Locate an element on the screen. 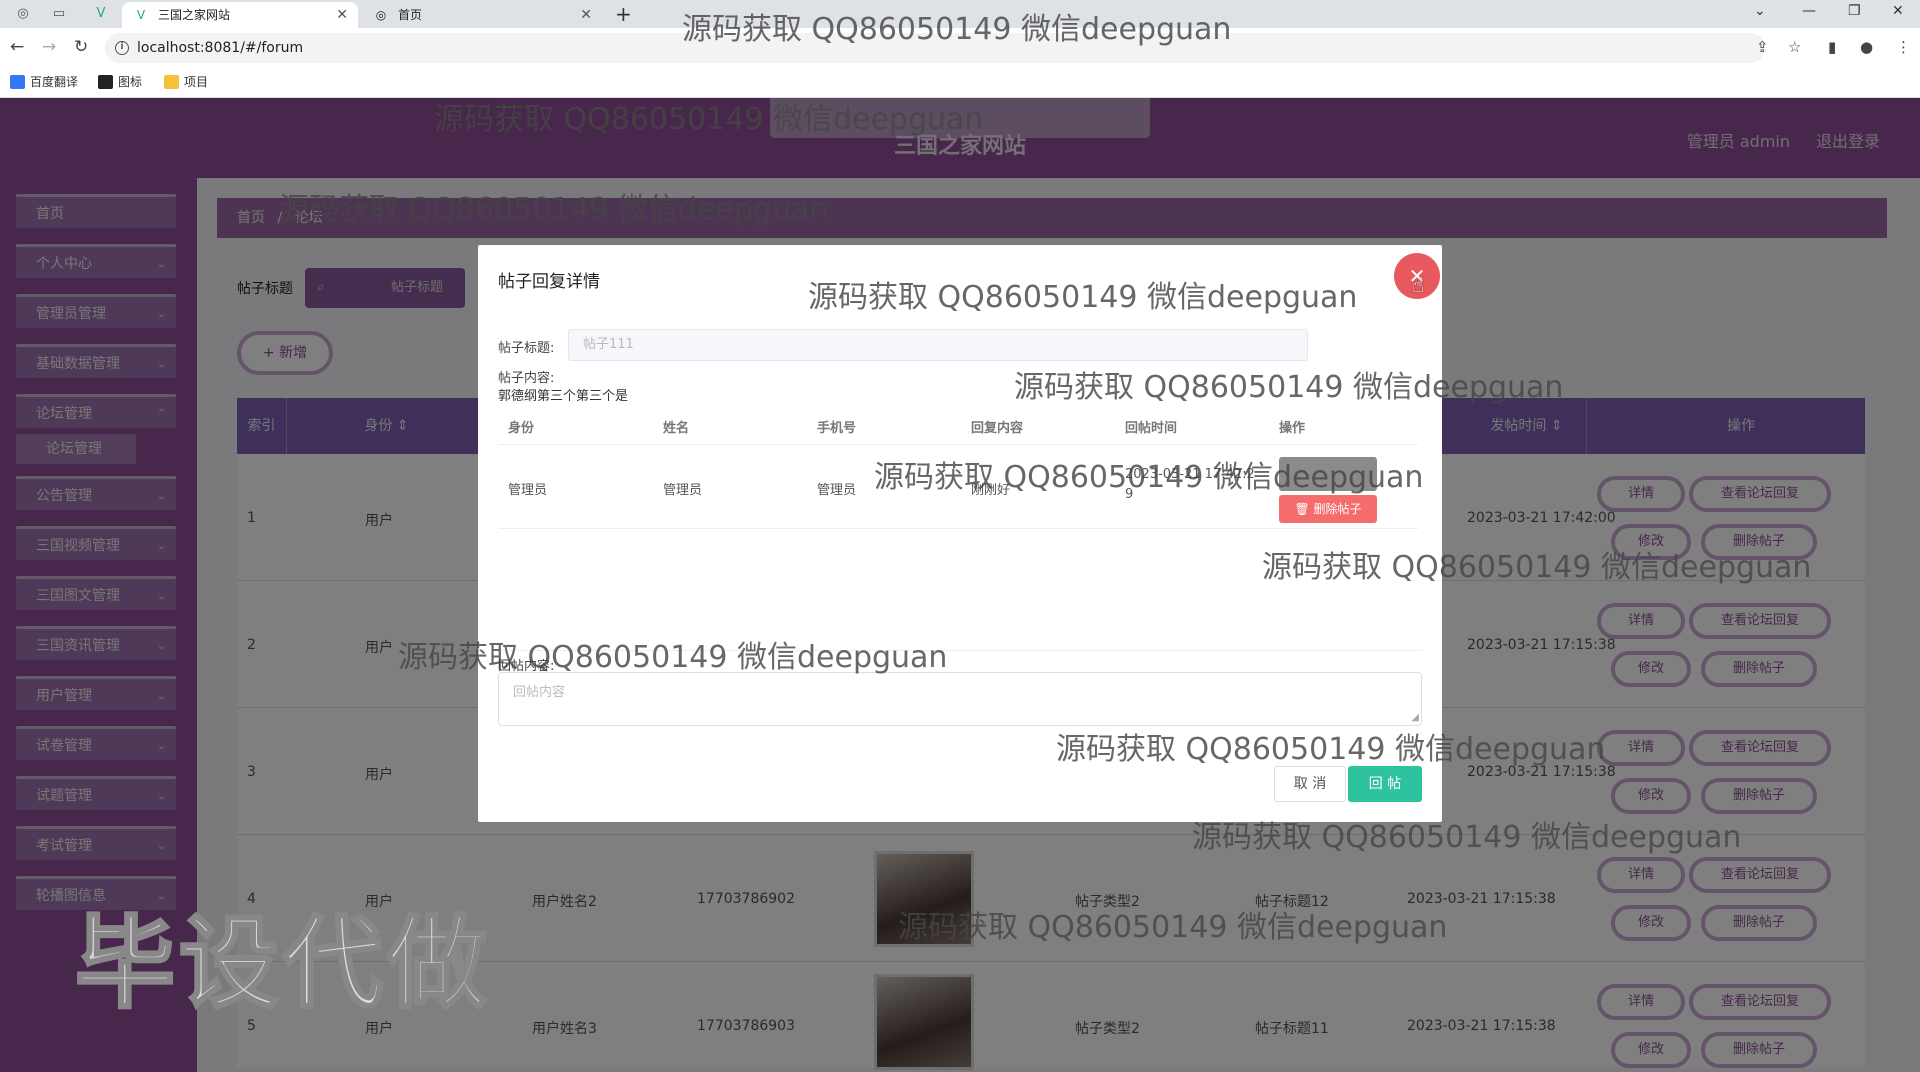 This screenshot has width=1920, height=1072. reply-placeholder: 回帖内容 is located at coordinates (539, 692).